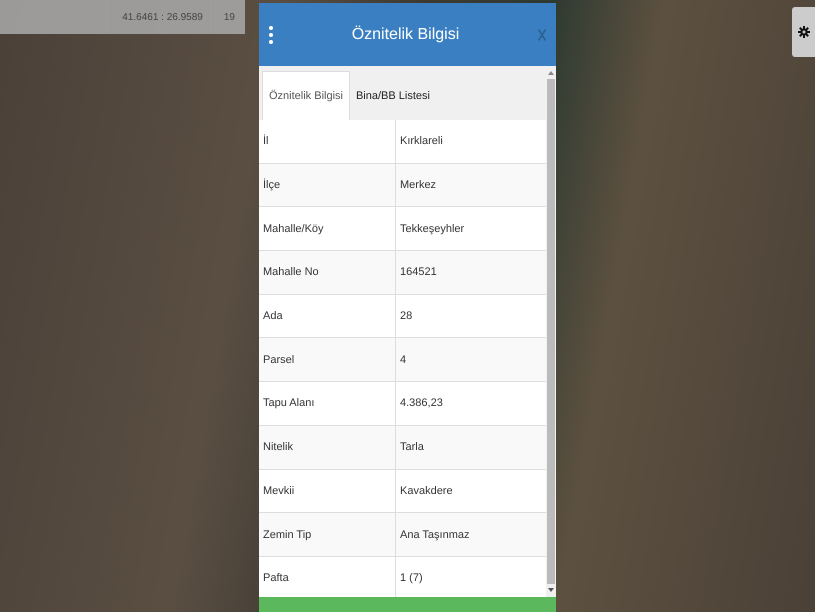 The width and height of the screenshot is (815, 612). I want to click on field-name-cell-text: Parsel, so click(279, 360).